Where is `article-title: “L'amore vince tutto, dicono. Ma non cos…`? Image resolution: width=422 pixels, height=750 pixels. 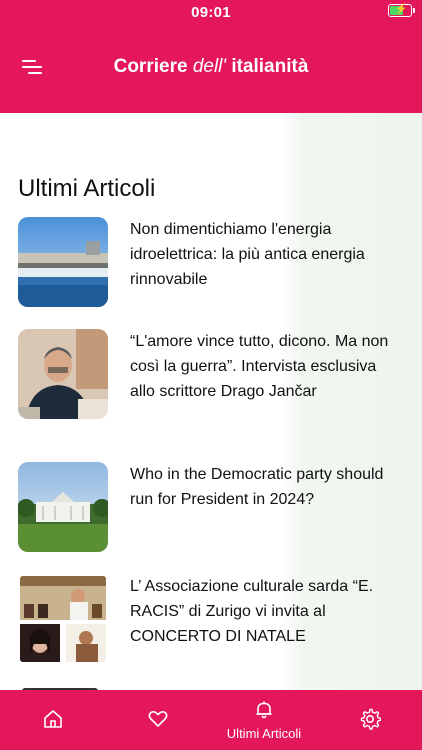 article-title: “L'amore vince tutto, dicono. Ma non cos… is located at coordinates (267, 366).